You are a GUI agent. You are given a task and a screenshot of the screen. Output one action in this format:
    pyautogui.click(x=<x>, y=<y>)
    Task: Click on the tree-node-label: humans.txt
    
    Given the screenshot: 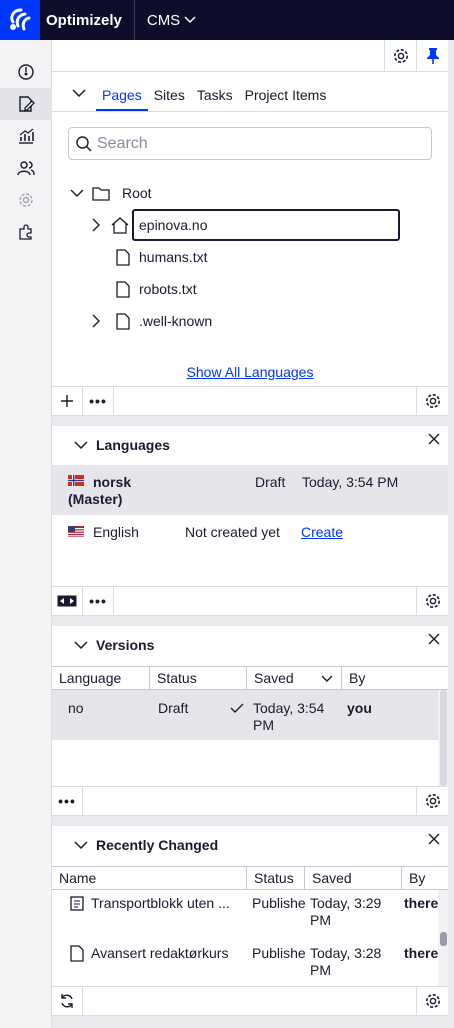 What is the action you would take?
    pyautogui.click(x=173, y=257)
    